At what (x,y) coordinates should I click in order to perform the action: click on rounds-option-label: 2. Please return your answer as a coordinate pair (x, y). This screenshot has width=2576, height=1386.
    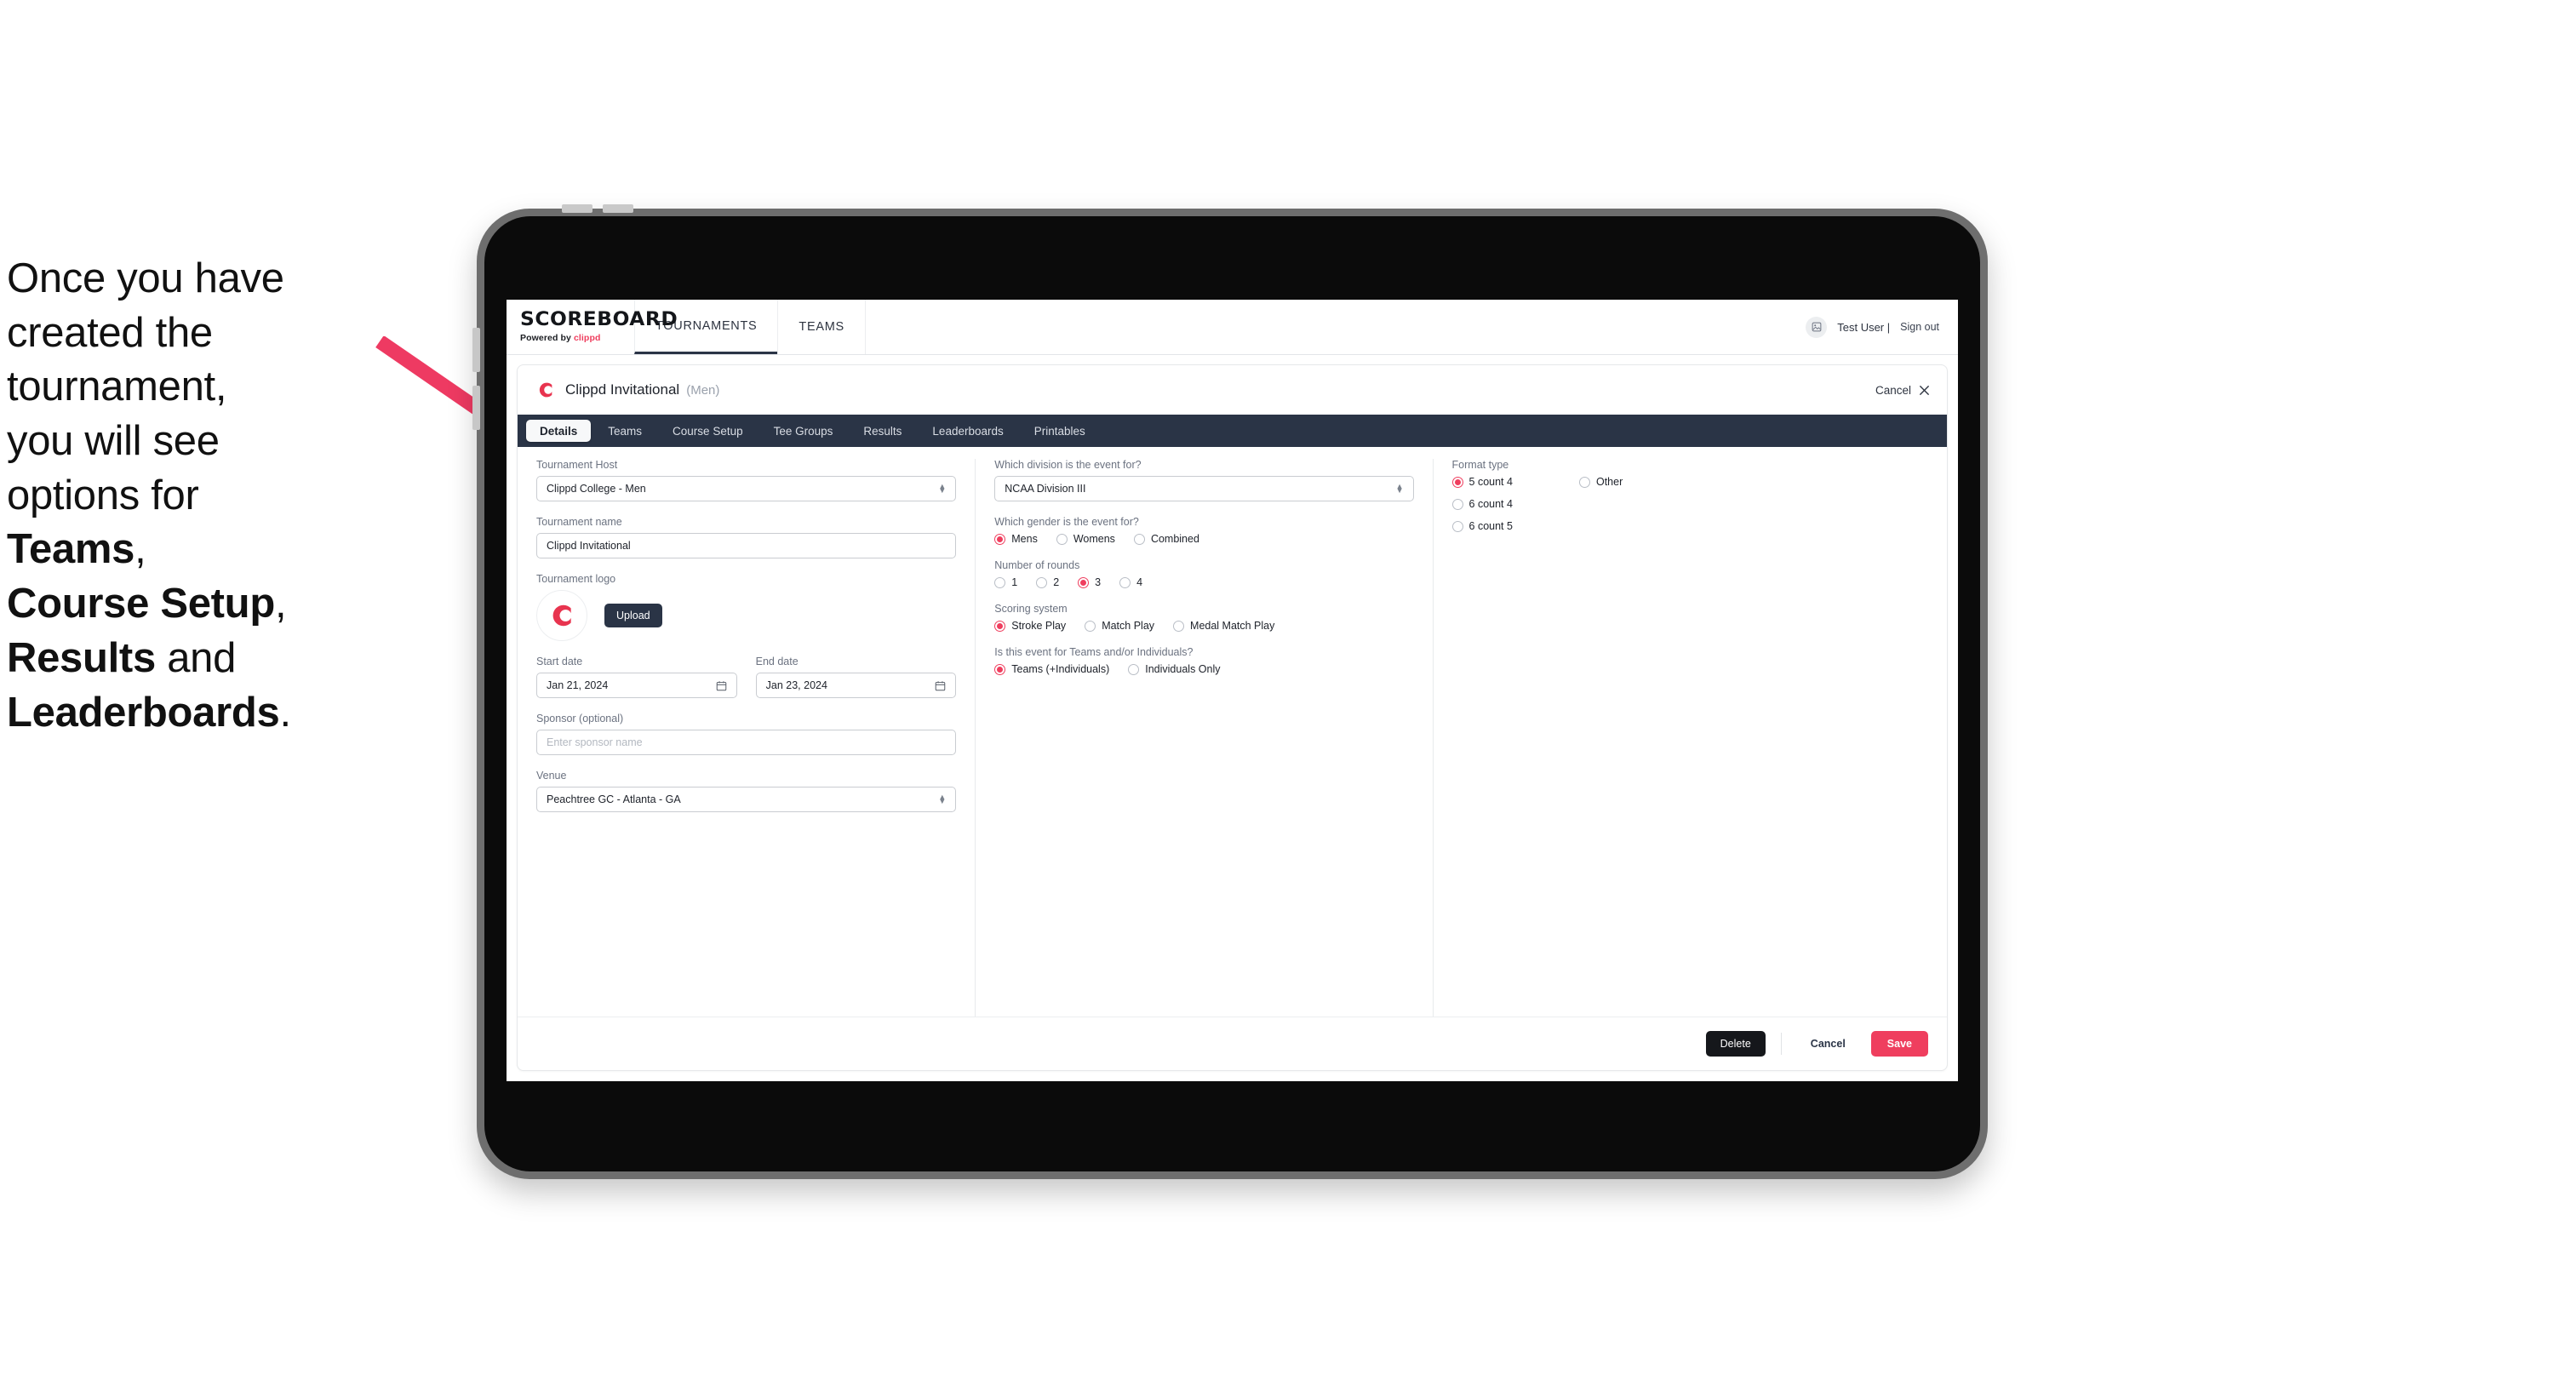
    Looking at the image, I should click on (1056, 582).